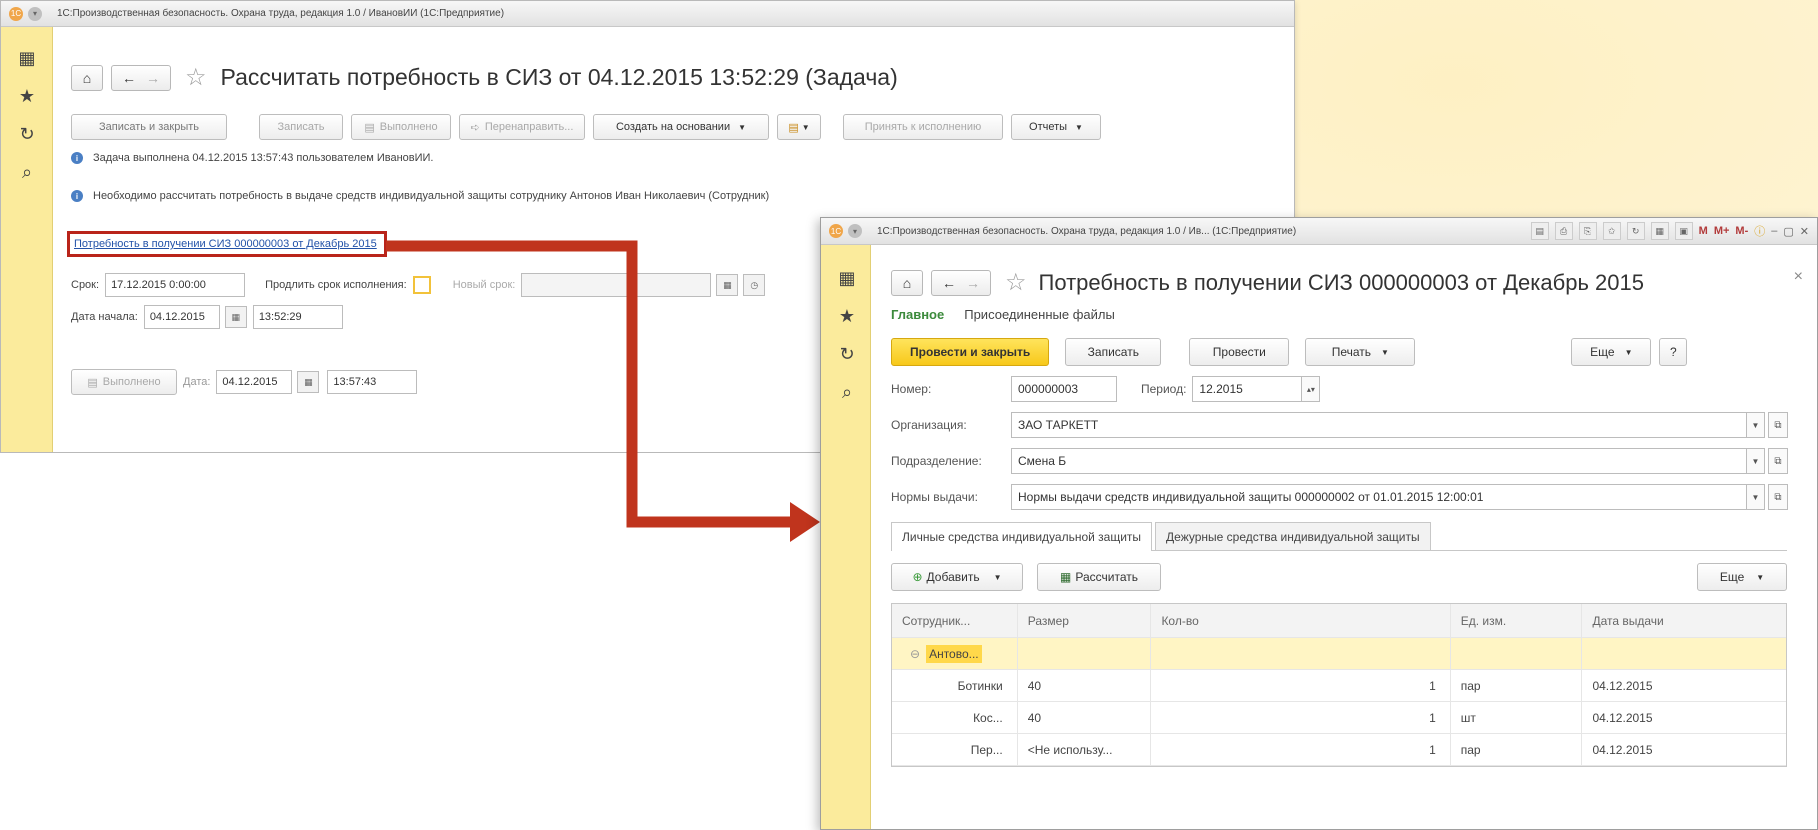 This screenshot has width=1818, height=830. I want to click on dept-dropdown-icon: ▼, so click(1756, 461).